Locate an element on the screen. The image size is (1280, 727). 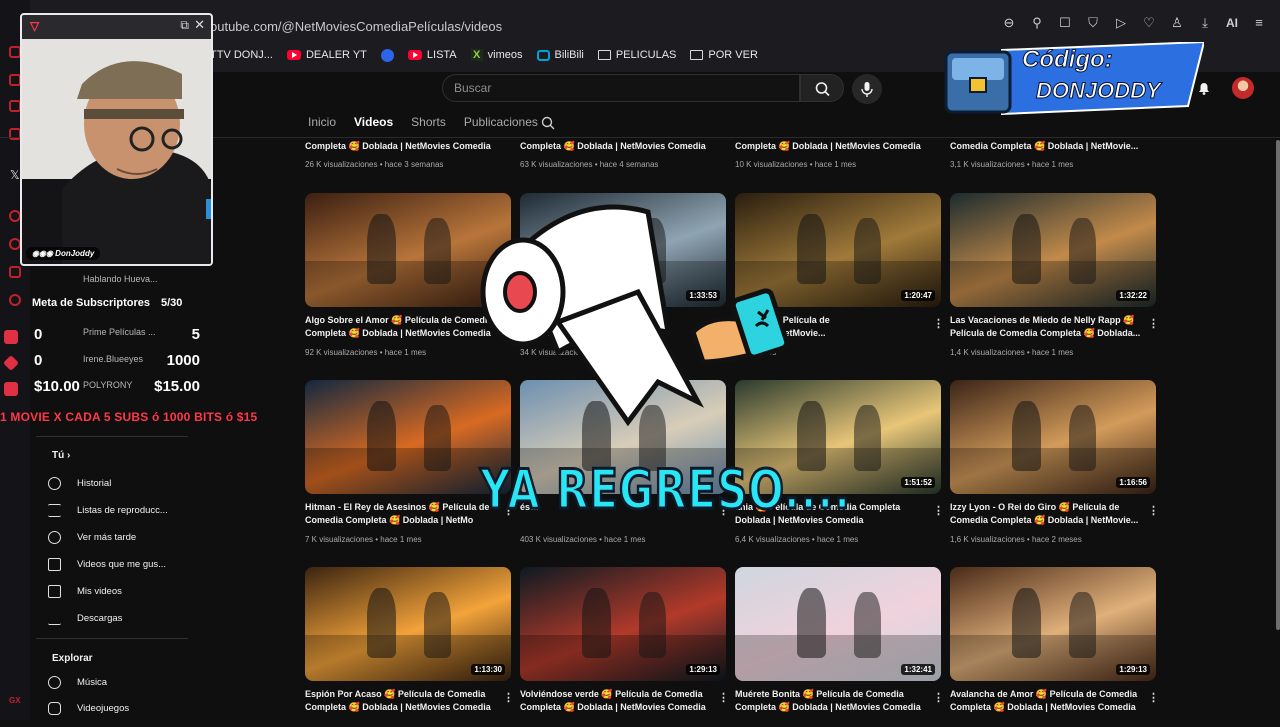
video-thumbnail: 1:16:56 is located at coordinates (1053, 437).